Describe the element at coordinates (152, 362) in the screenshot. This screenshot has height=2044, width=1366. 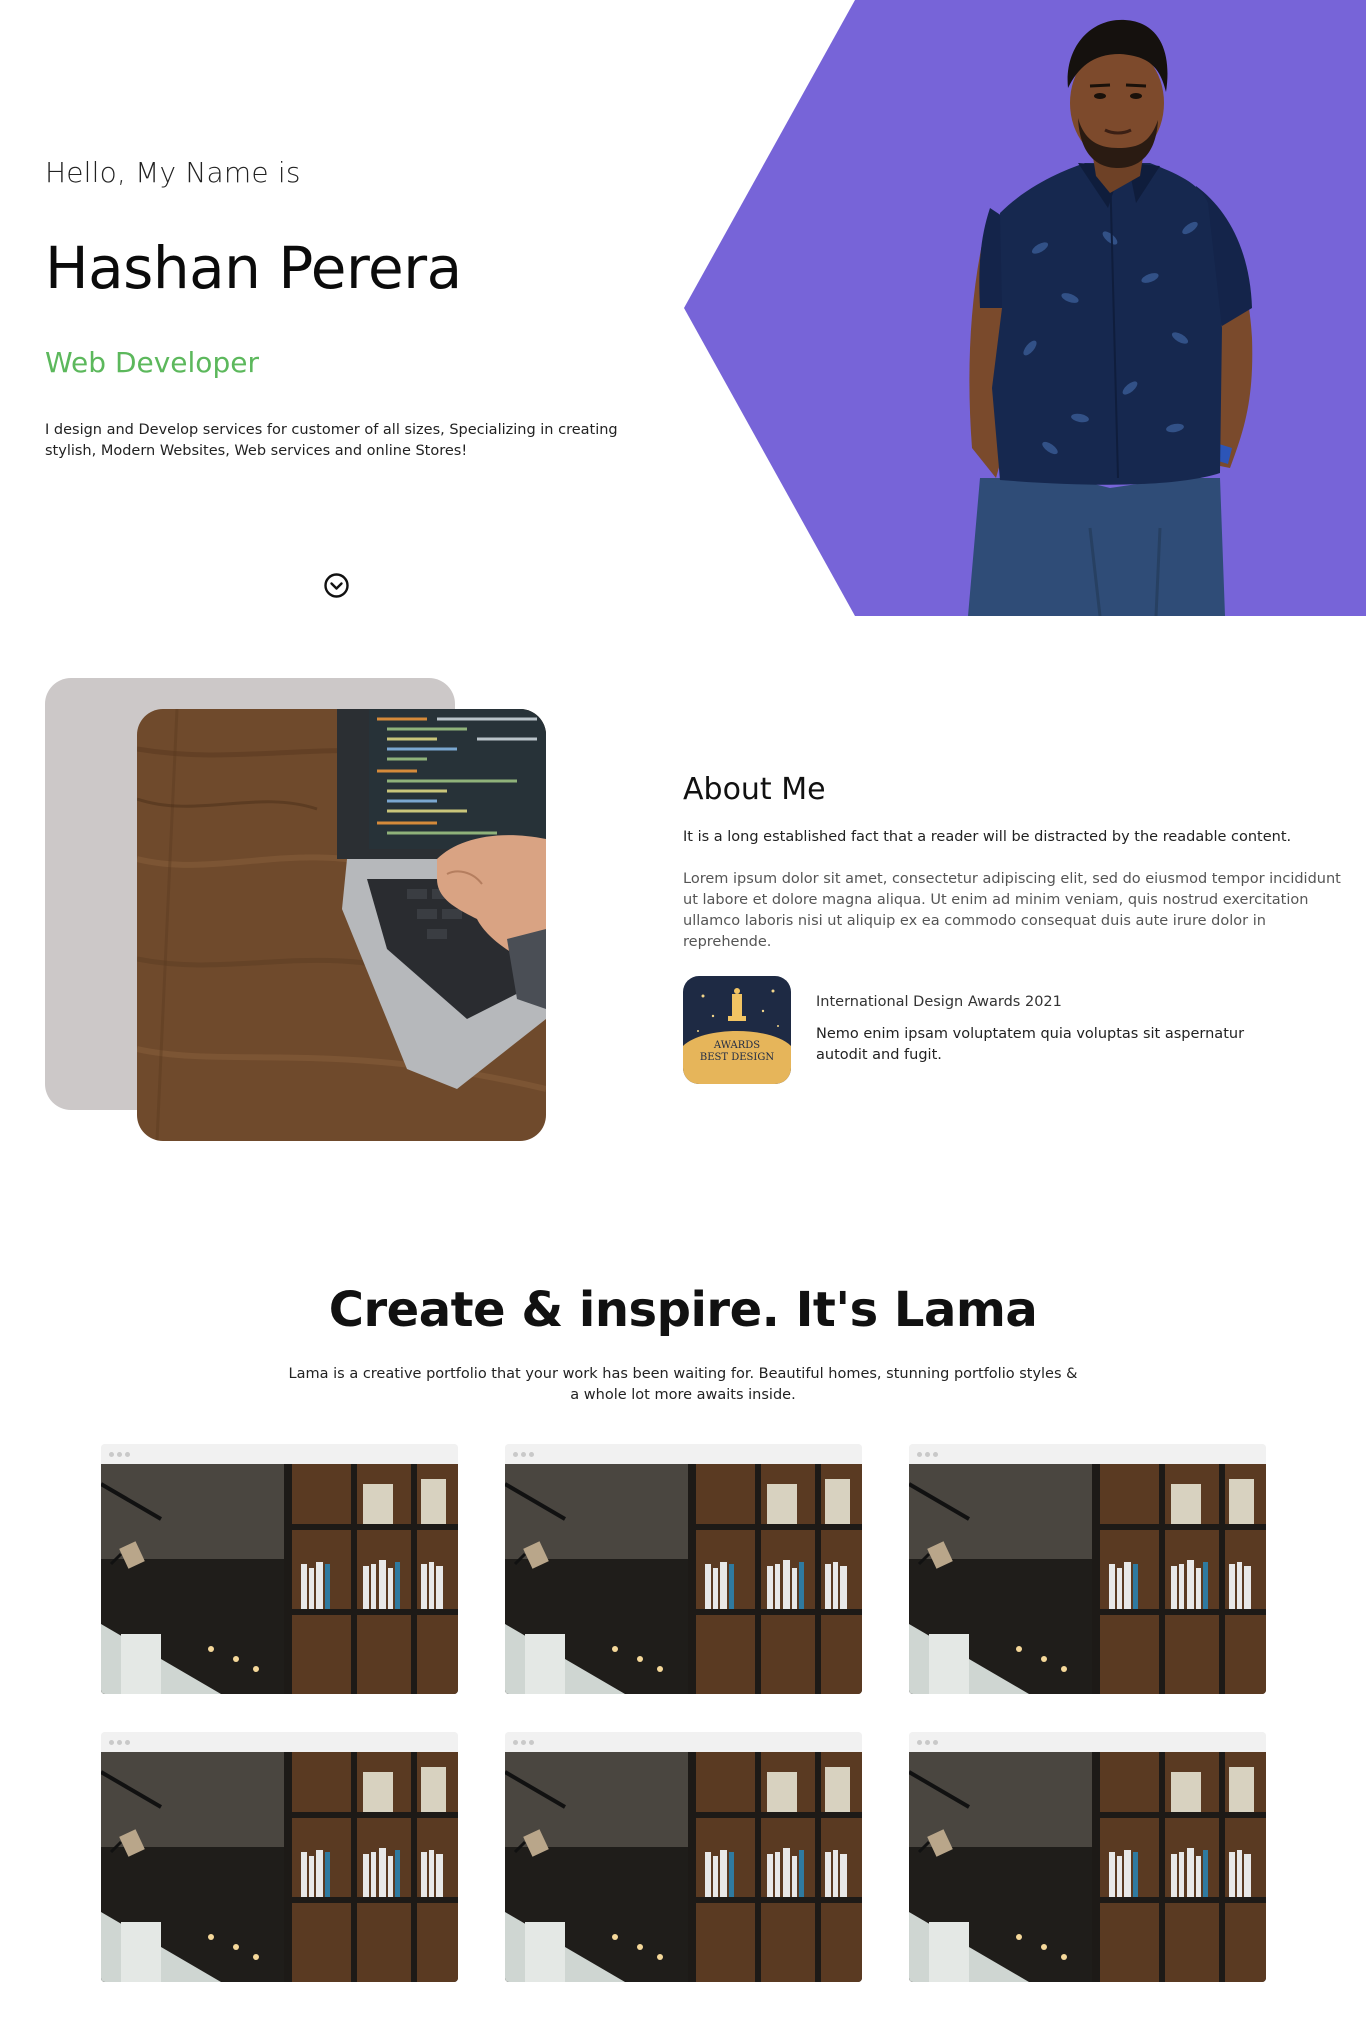
I see `hero-role: Web Developer` at that location.